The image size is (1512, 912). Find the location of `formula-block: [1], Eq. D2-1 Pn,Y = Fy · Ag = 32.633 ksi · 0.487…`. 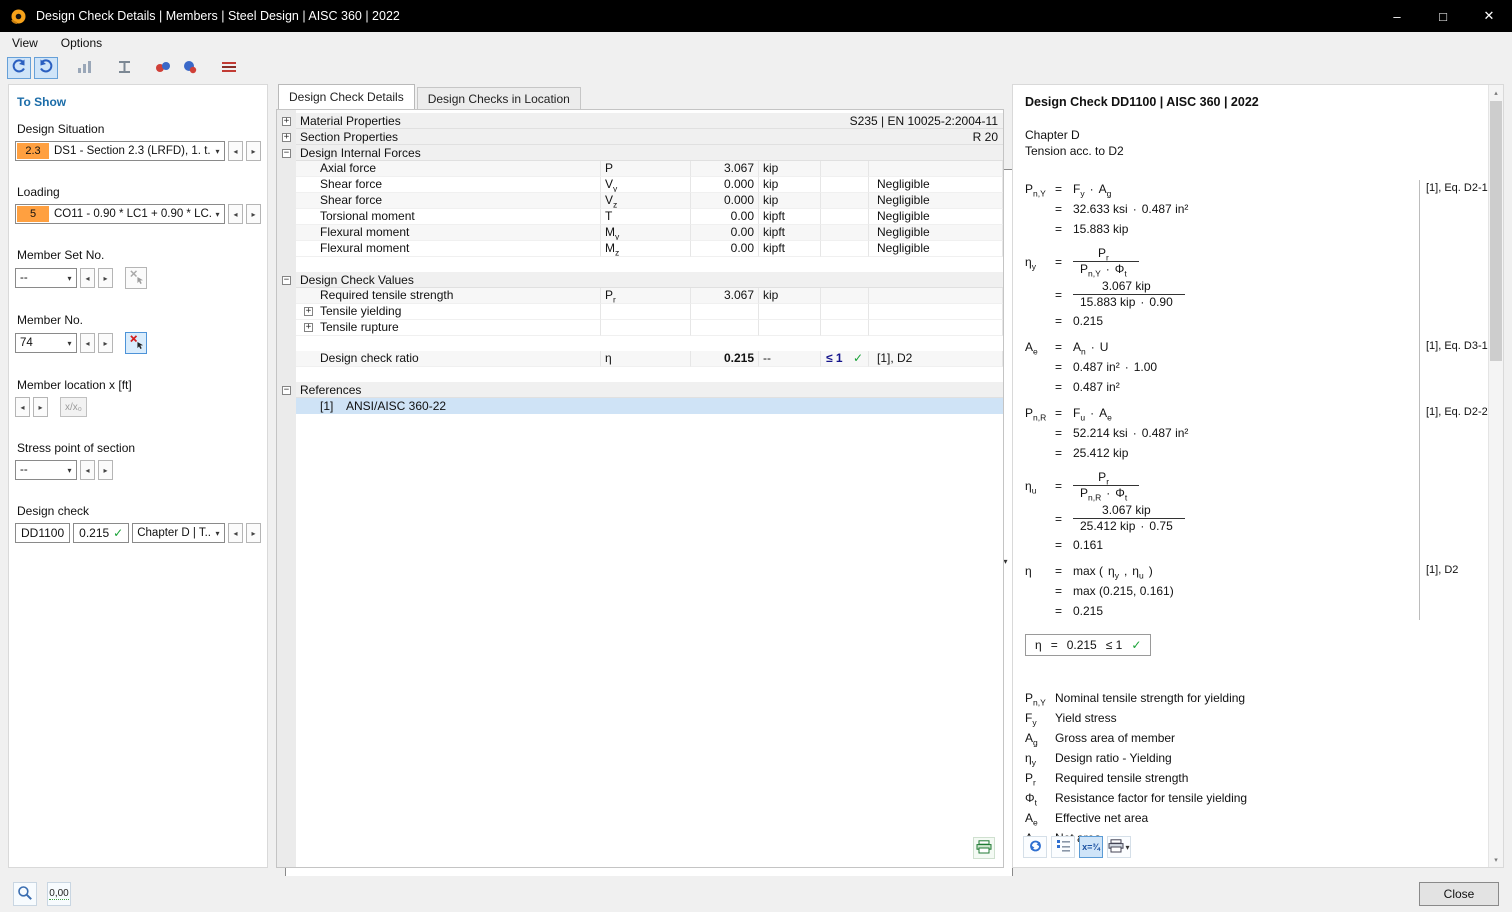

formula-block: [1], Eq. D2-1 Pn,Y = Fy · Ag = 32.633 ksi · 0.487… is located at coordinates (1256, 209).